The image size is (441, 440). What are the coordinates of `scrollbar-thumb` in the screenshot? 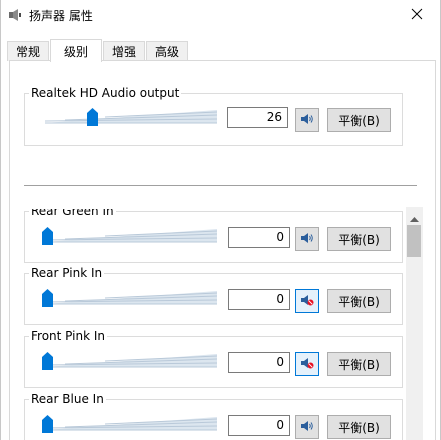 It's located at (414, 241).